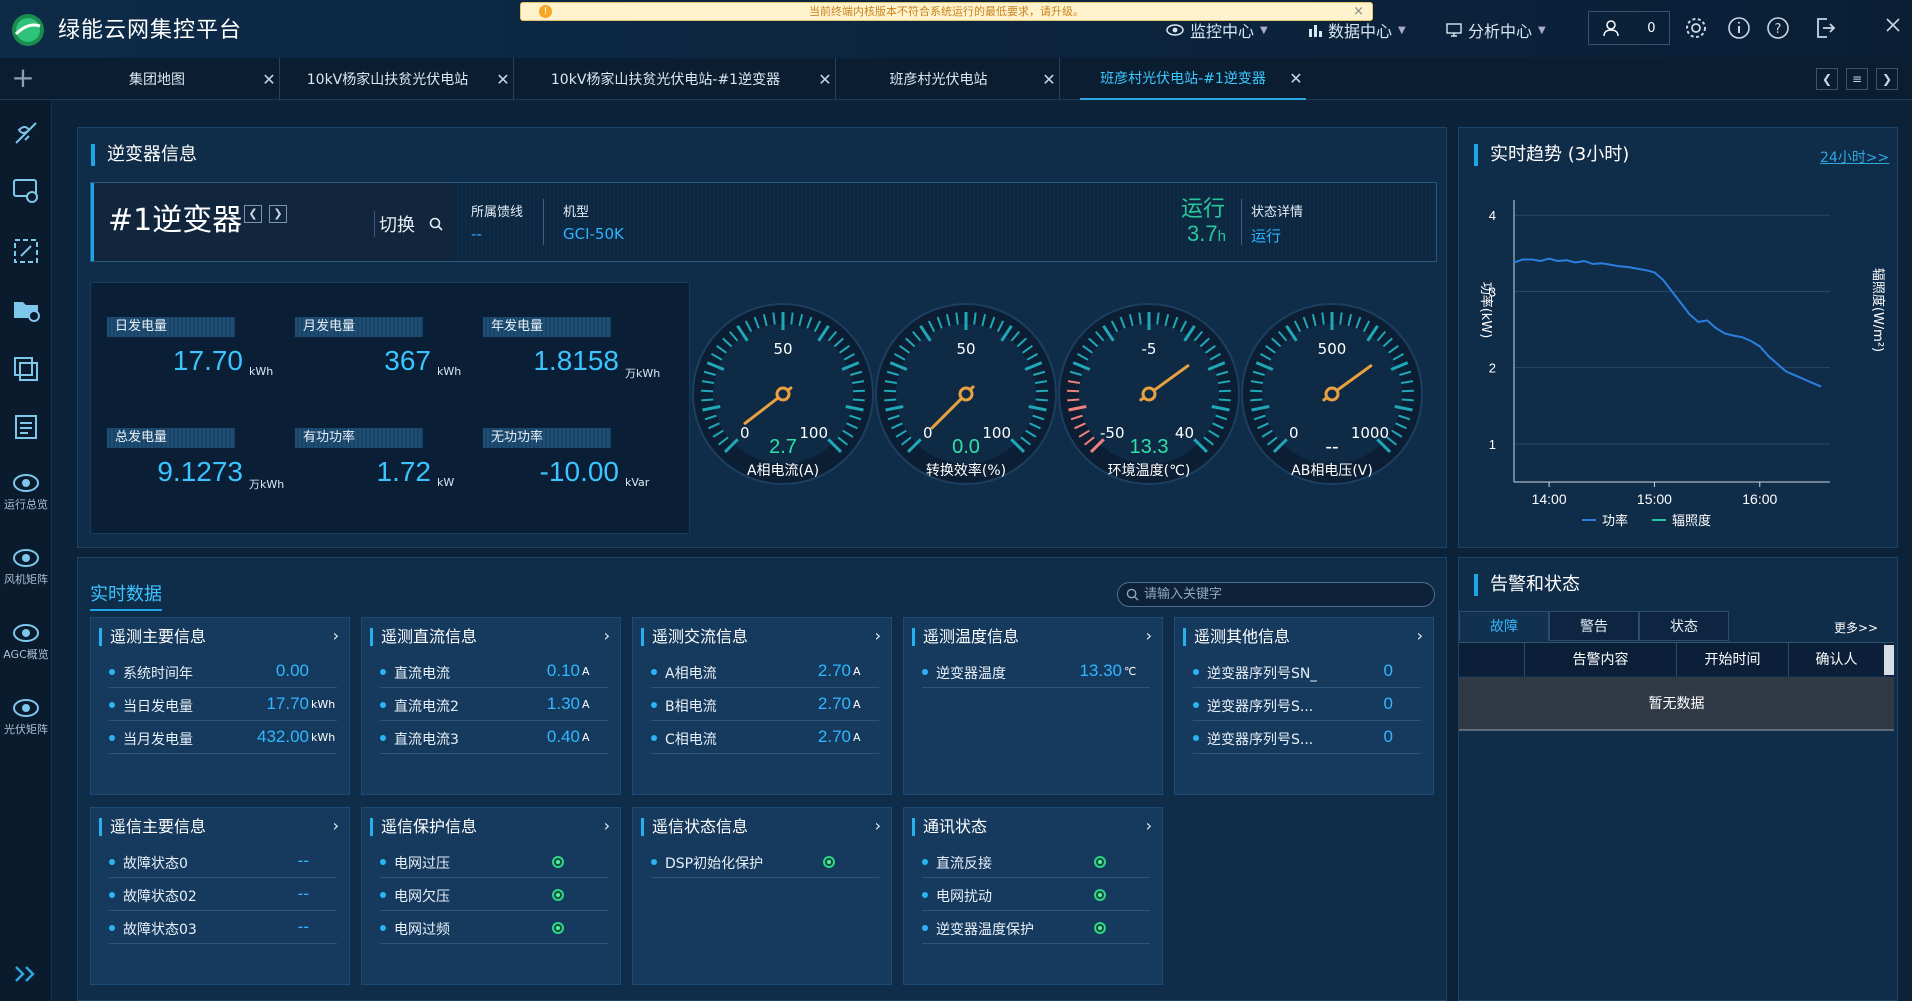 The image size is (1912, 1001). Describe the element at coordinates (1594, 626) in the screenshot. I see `tab-warning: 警告` at that location.